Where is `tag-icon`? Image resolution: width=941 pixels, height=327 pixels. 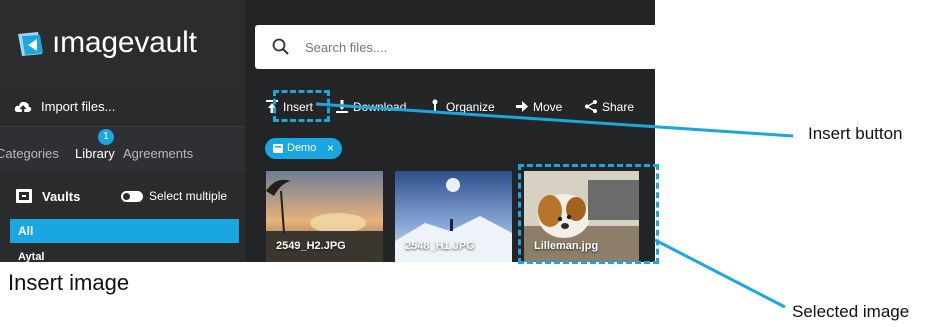
tag-icon is located at coordinates (278, 148).